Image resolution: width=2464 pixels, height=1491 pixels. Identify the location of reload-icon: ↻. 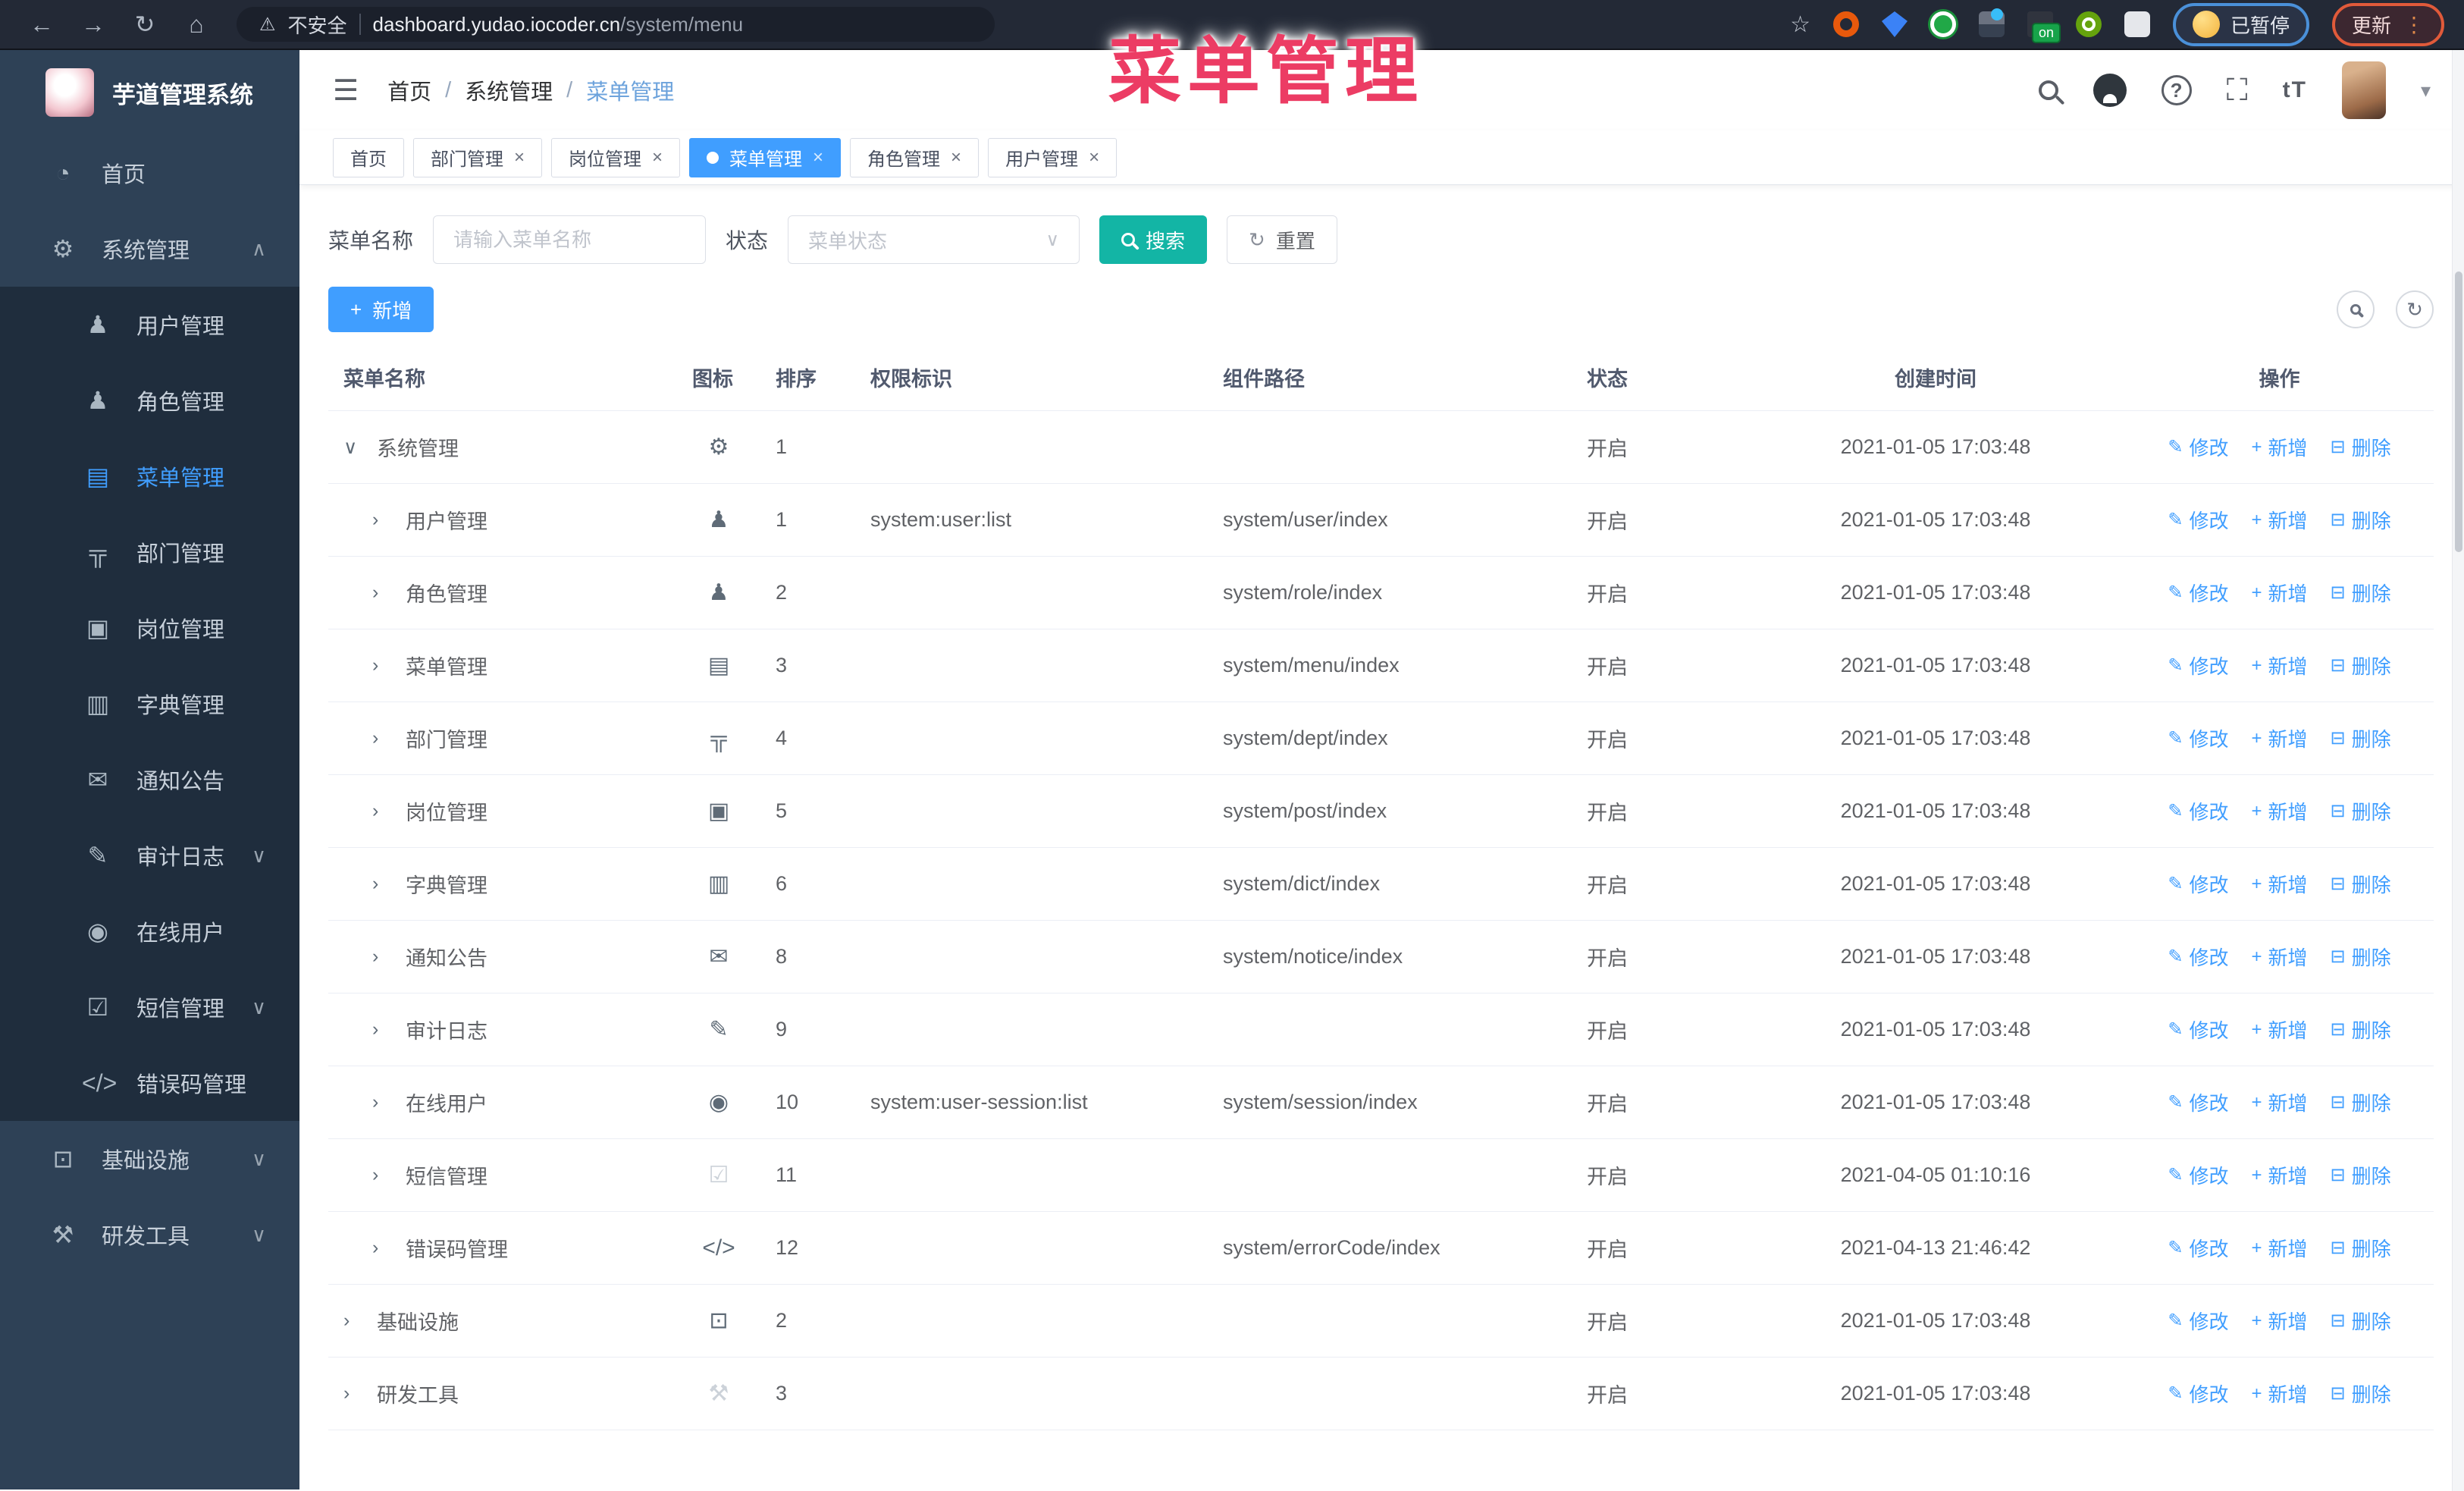
(145, 24).